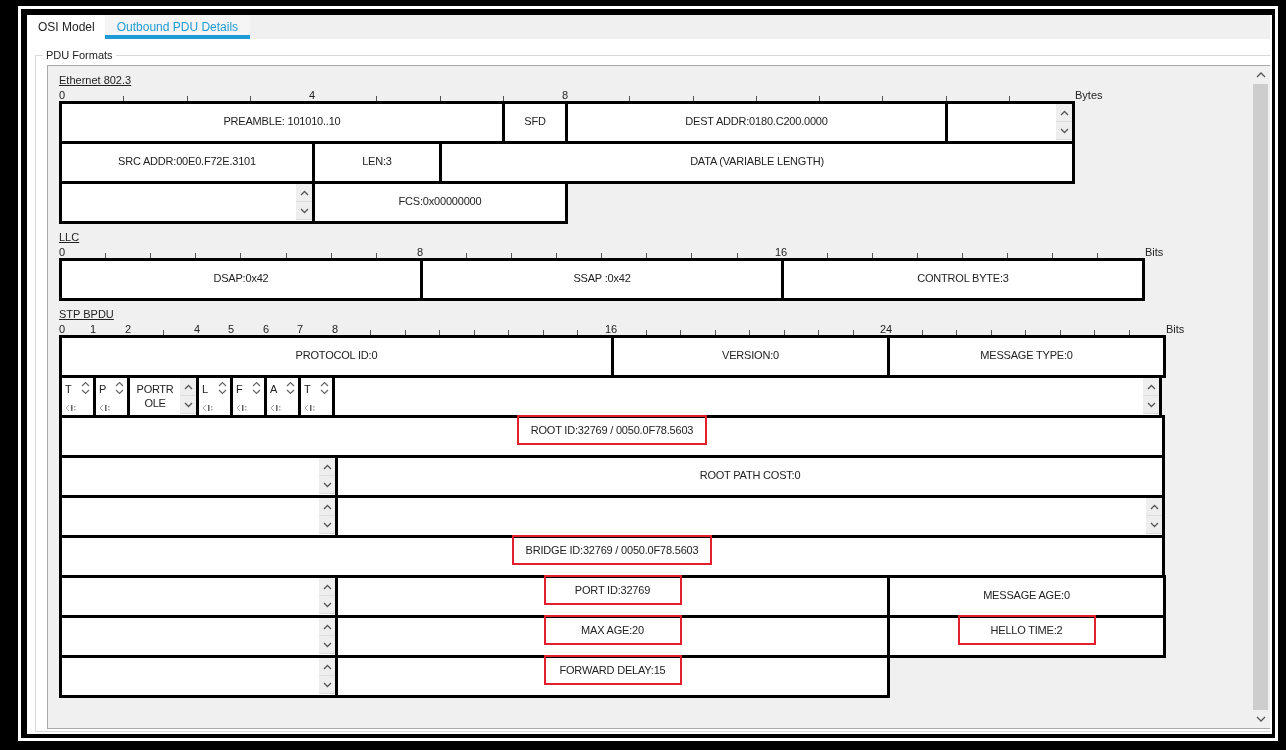  Describe the element at coordinates (612, 550) in the screenshot. I see `field-label: BRIDGE ID:32769 / 0050.0F78.5603` at that location.